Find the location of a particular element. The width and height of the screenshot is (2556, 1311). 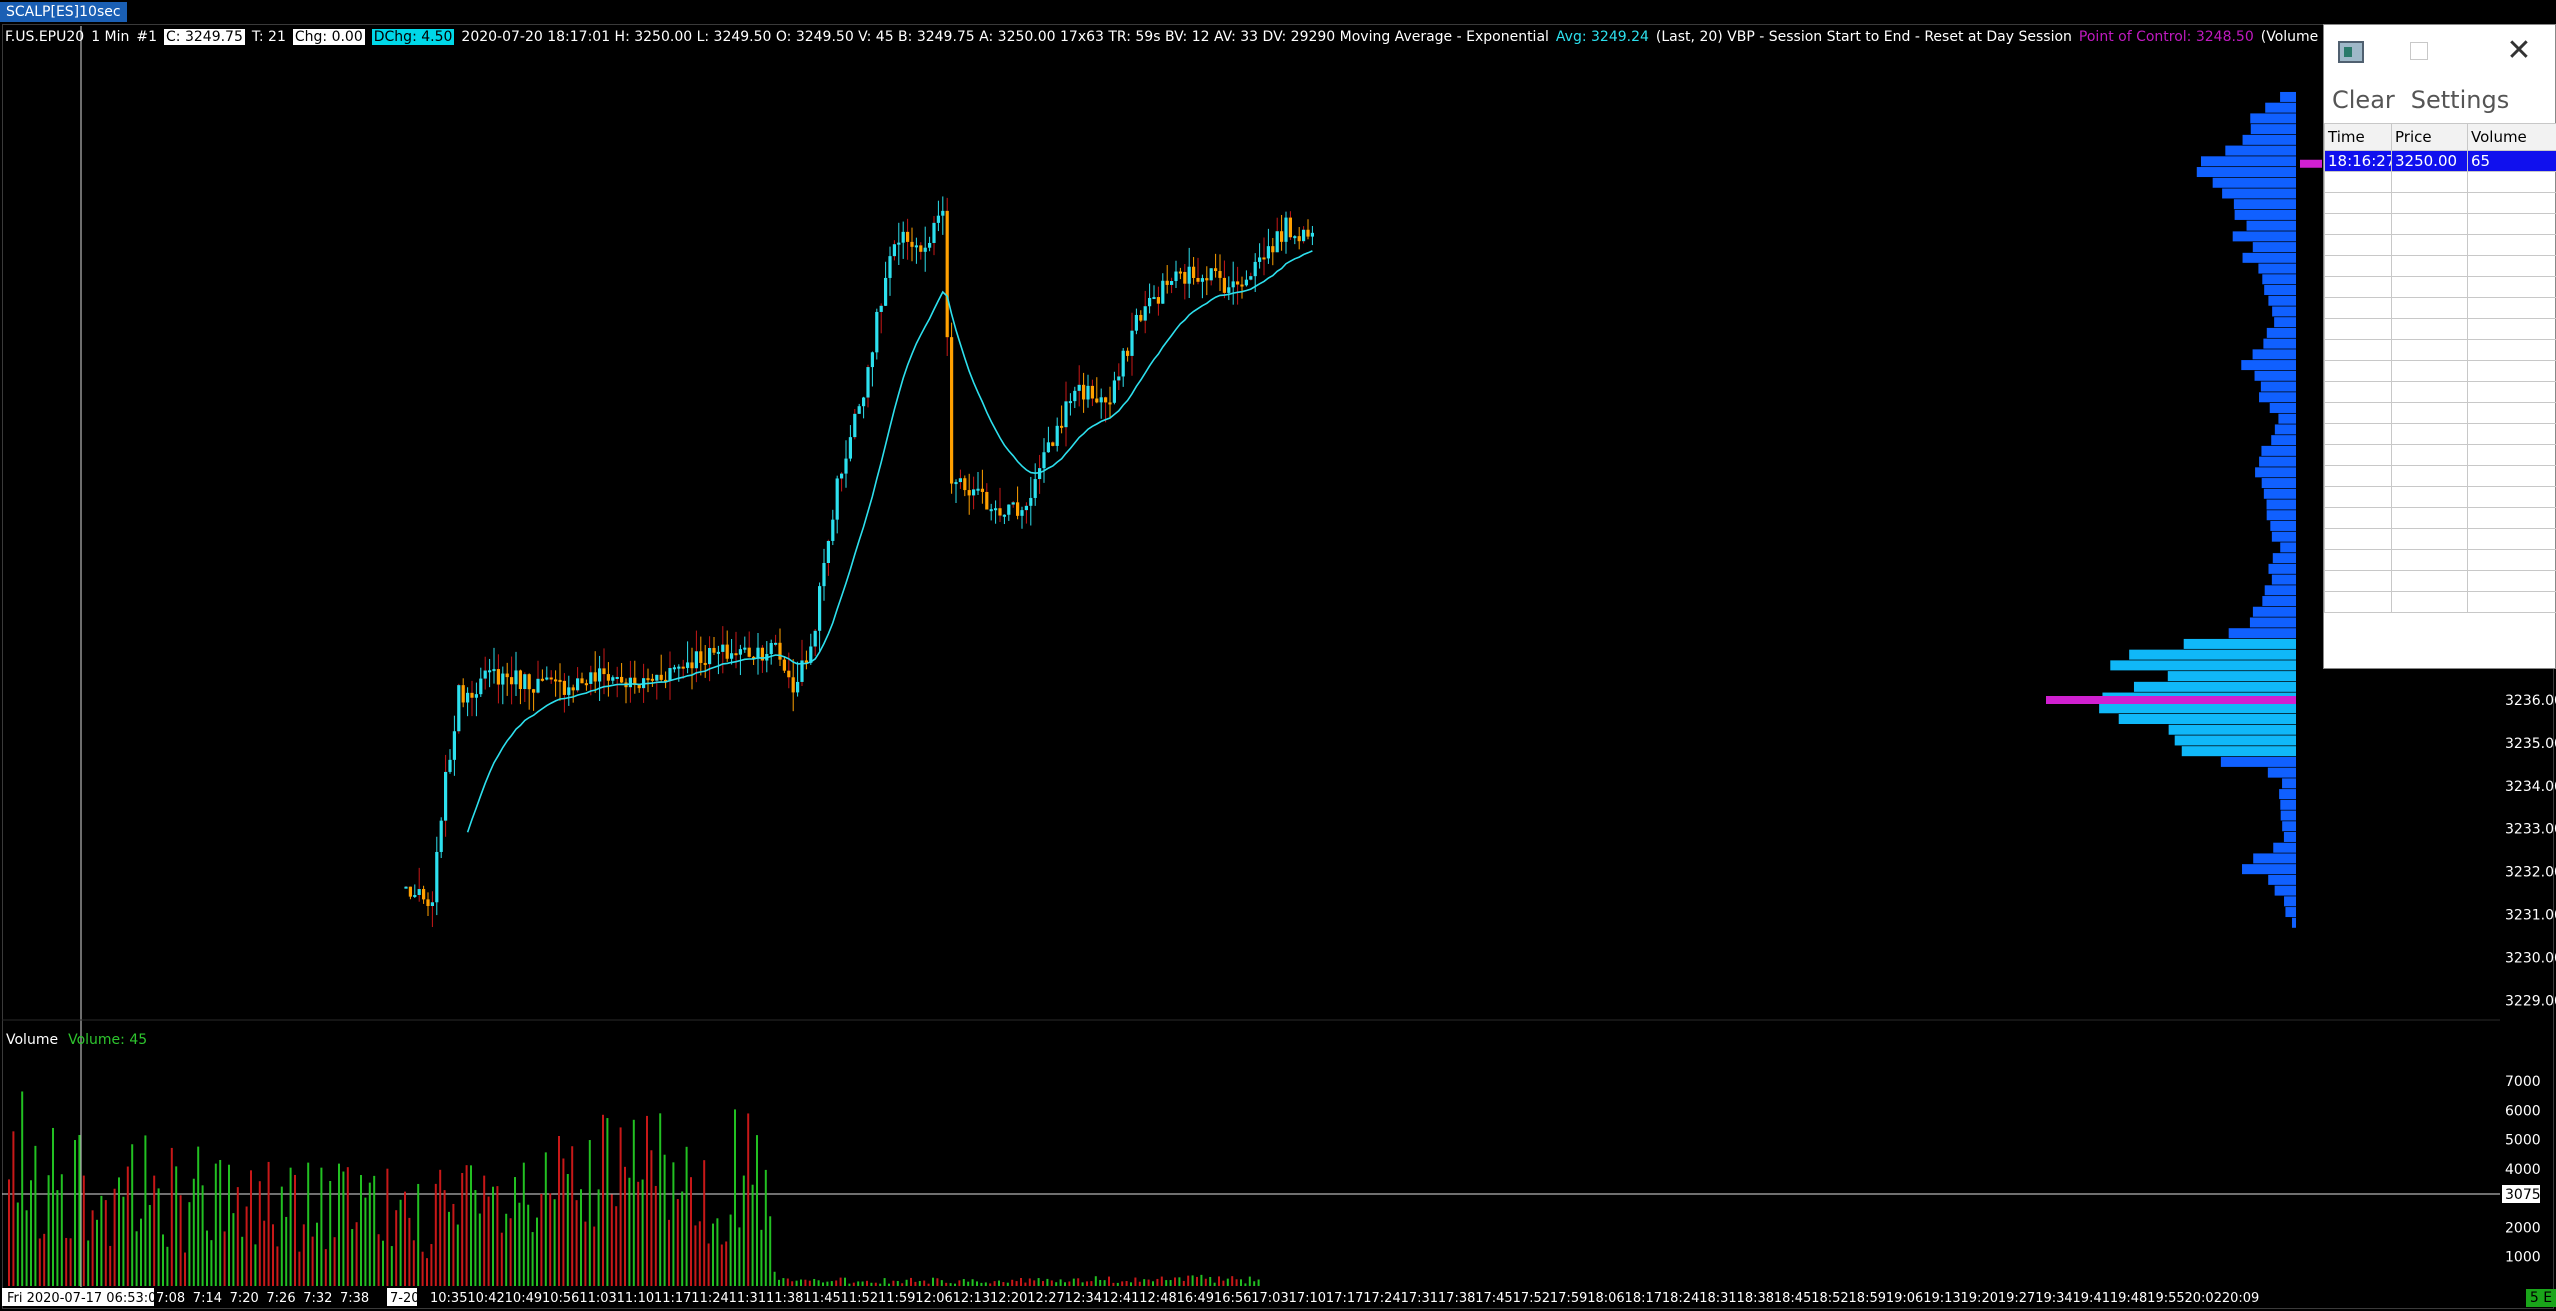

time-tick-label: 18:24 is located at coordinates (1680, 1298).